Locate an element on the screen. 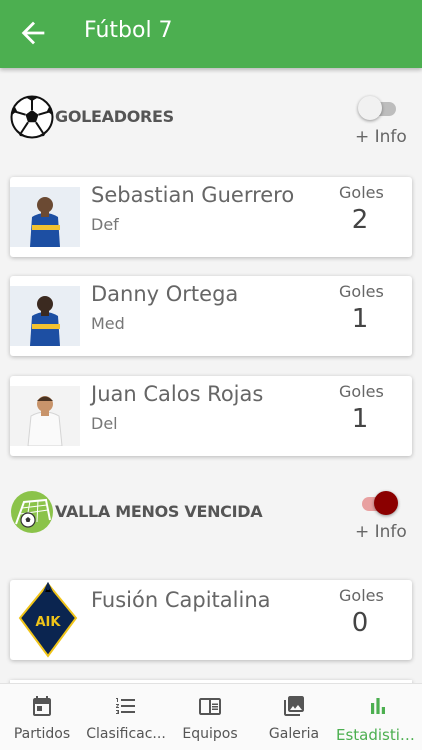  arrow-left-icon is located at coordinates (33, 33).